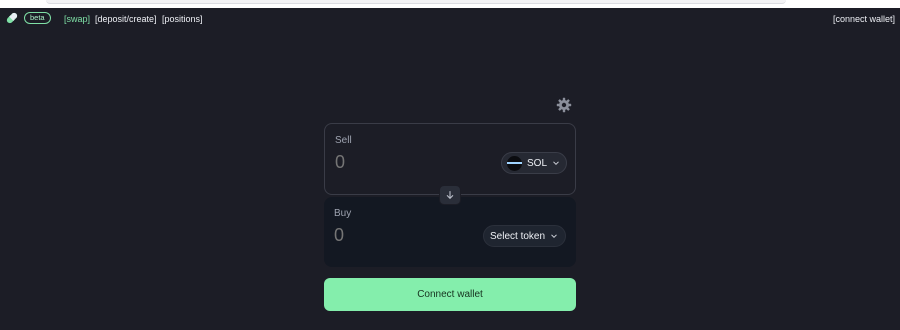 The image size is (900, 330). I want to click on swap-direction-button, so click(450, 195).